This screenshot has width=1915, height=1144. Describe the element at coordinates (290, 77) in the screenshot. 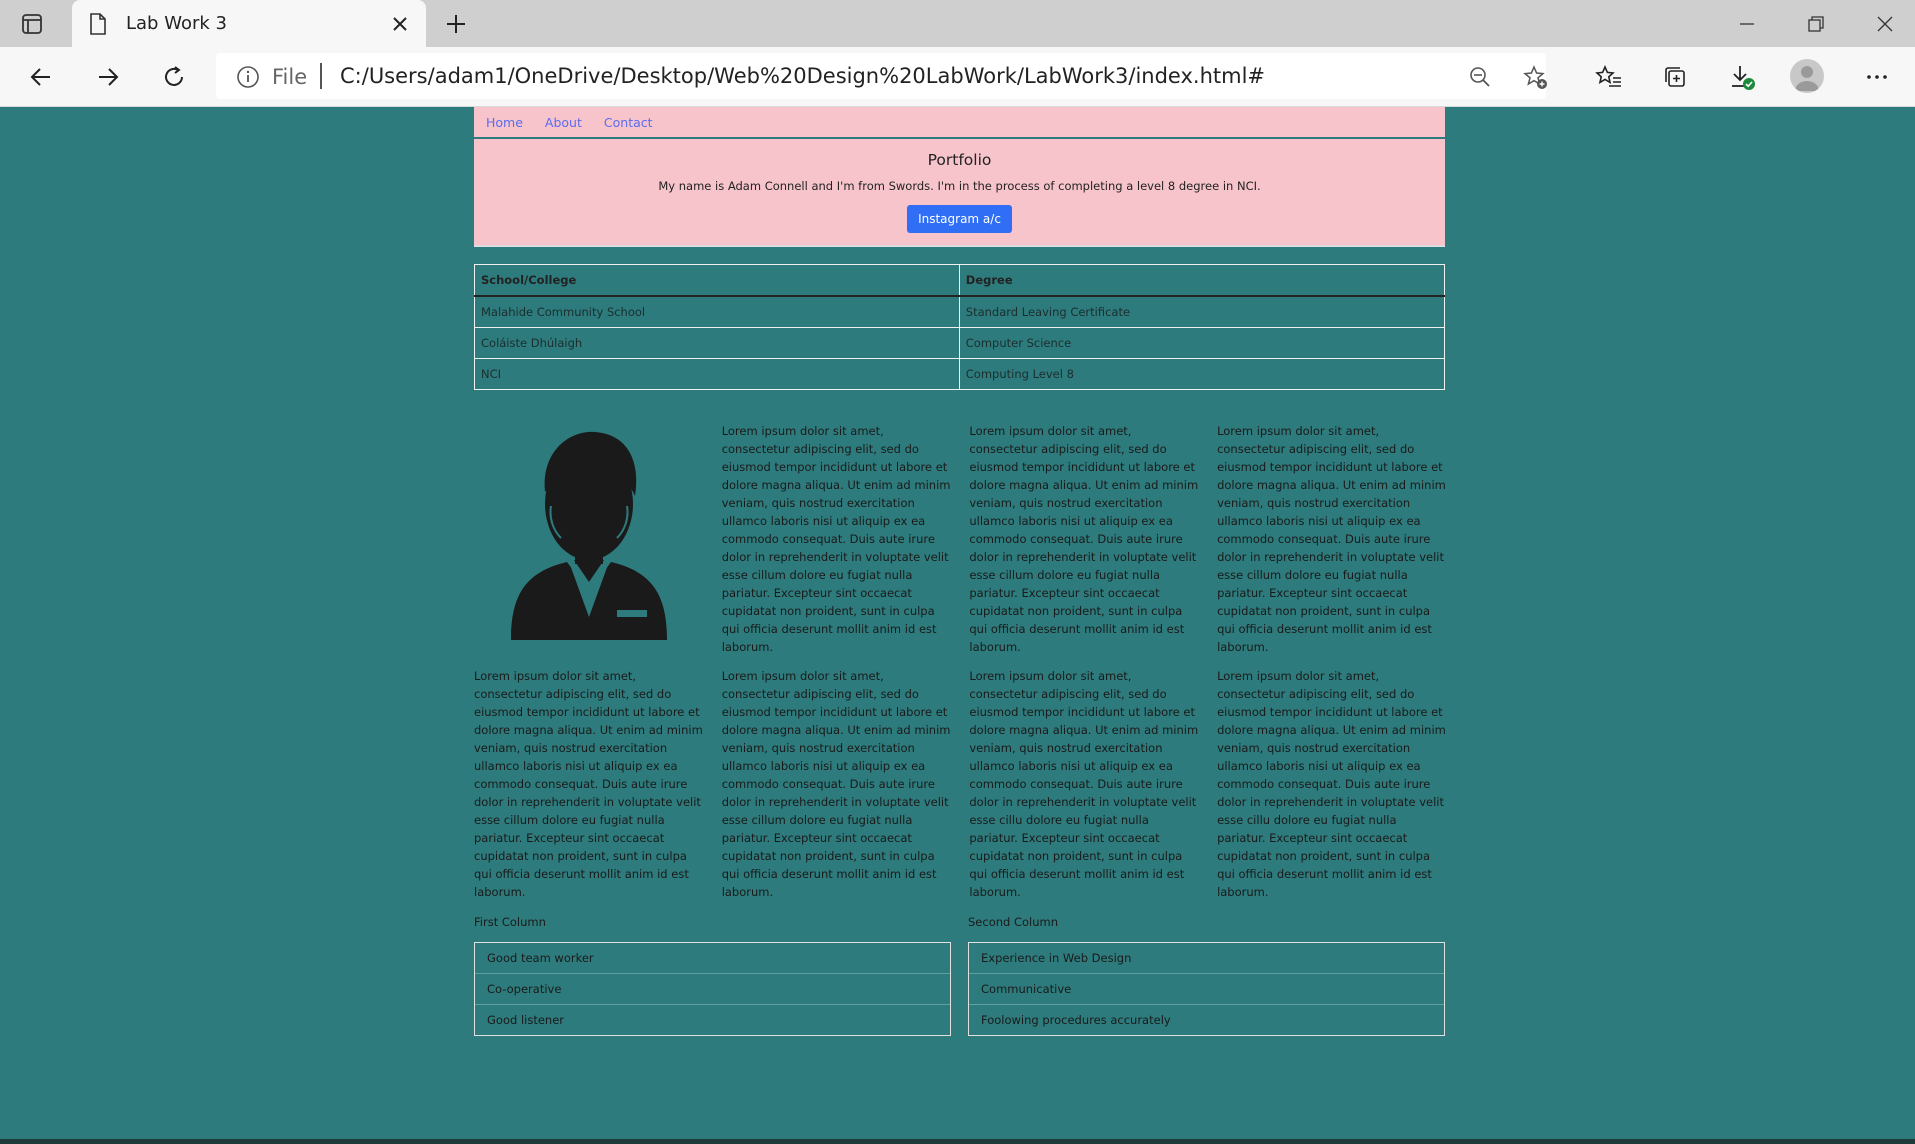

I see `address-scheme: File` at that location.